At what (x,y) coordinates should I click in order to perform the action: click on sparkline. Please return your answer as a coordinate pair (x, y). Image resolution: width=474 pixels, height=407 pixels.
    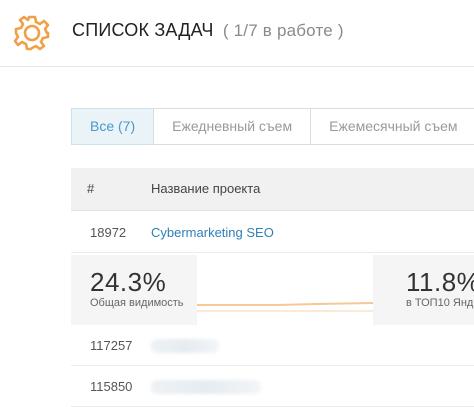
    Looking at the image, I should click on (285, 307).